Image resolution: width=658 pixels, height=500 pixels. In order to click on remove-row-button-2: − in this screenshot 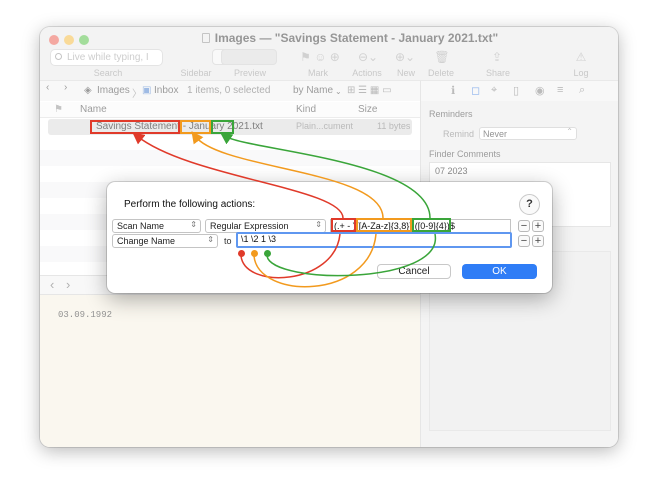, I will do `click(524, 241)`.